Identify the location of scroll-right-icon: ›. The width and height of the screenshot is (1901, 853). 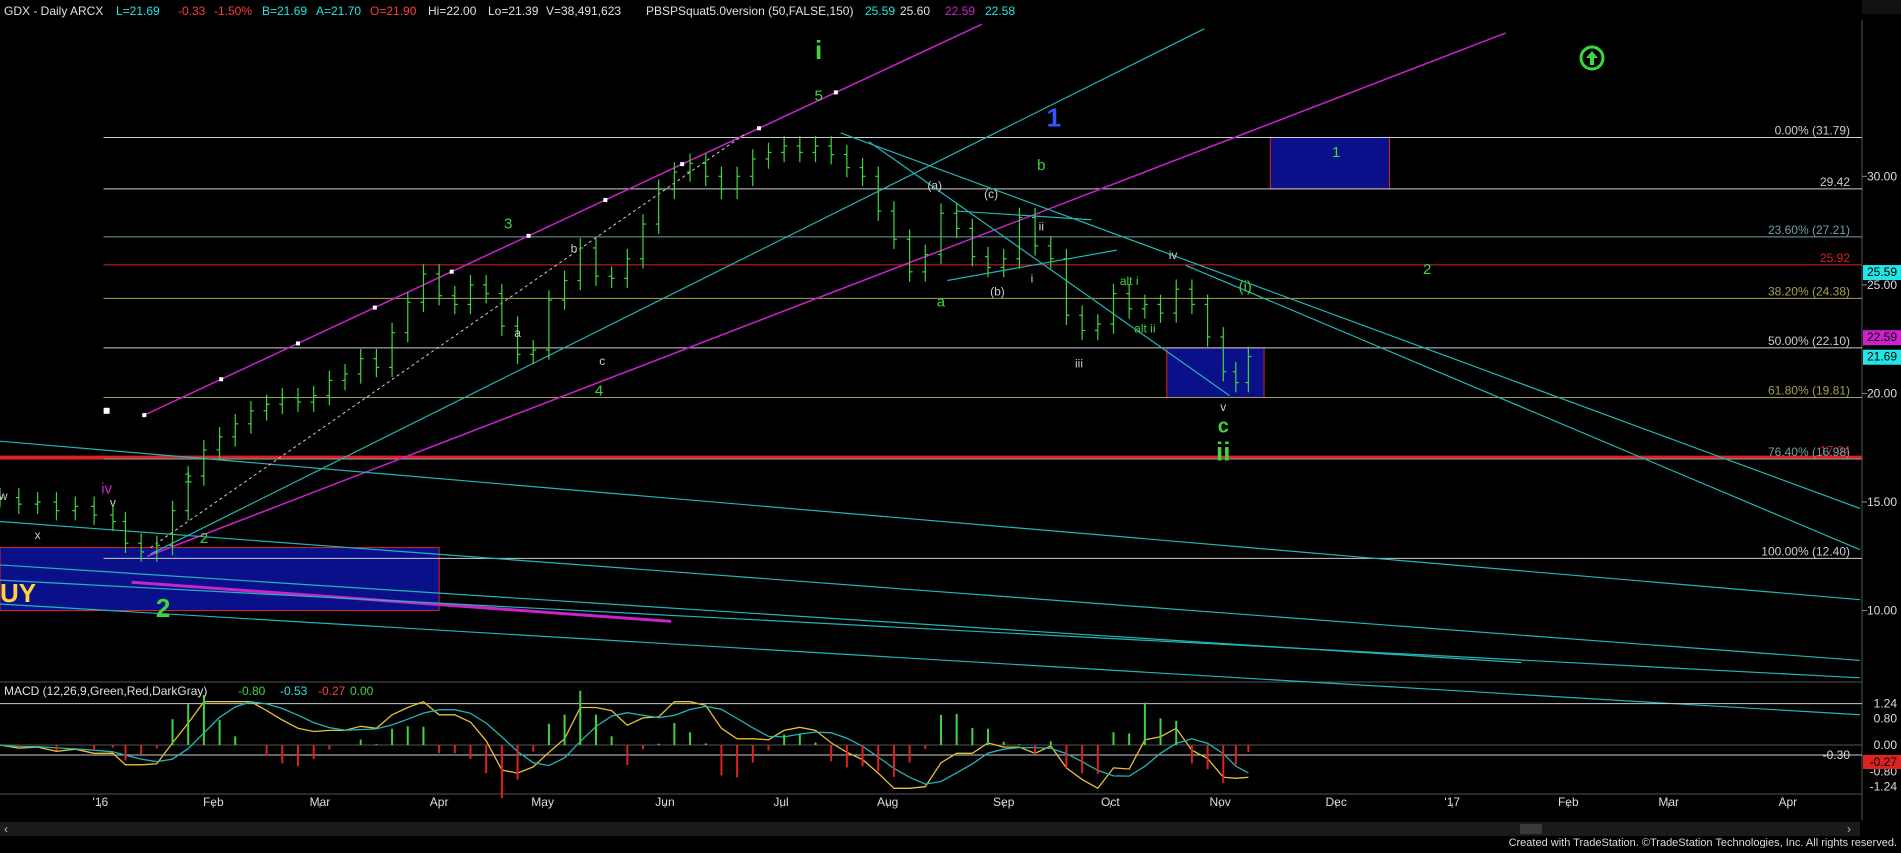
(1849, 829).